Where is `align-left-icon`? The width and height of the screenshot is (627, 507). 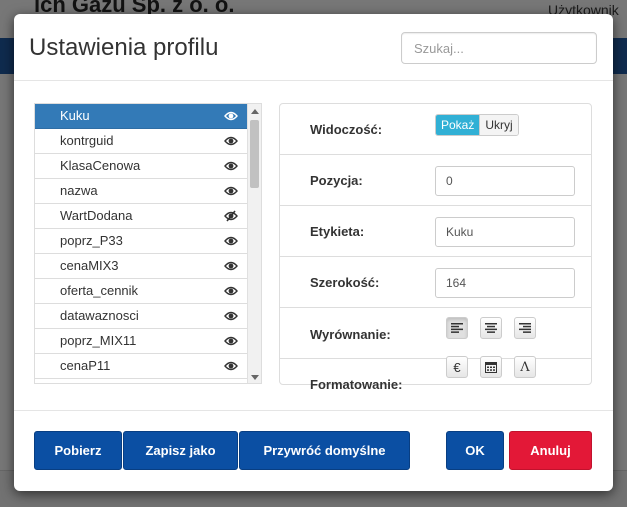 align-left-icon is located at coordinates (457, 328).